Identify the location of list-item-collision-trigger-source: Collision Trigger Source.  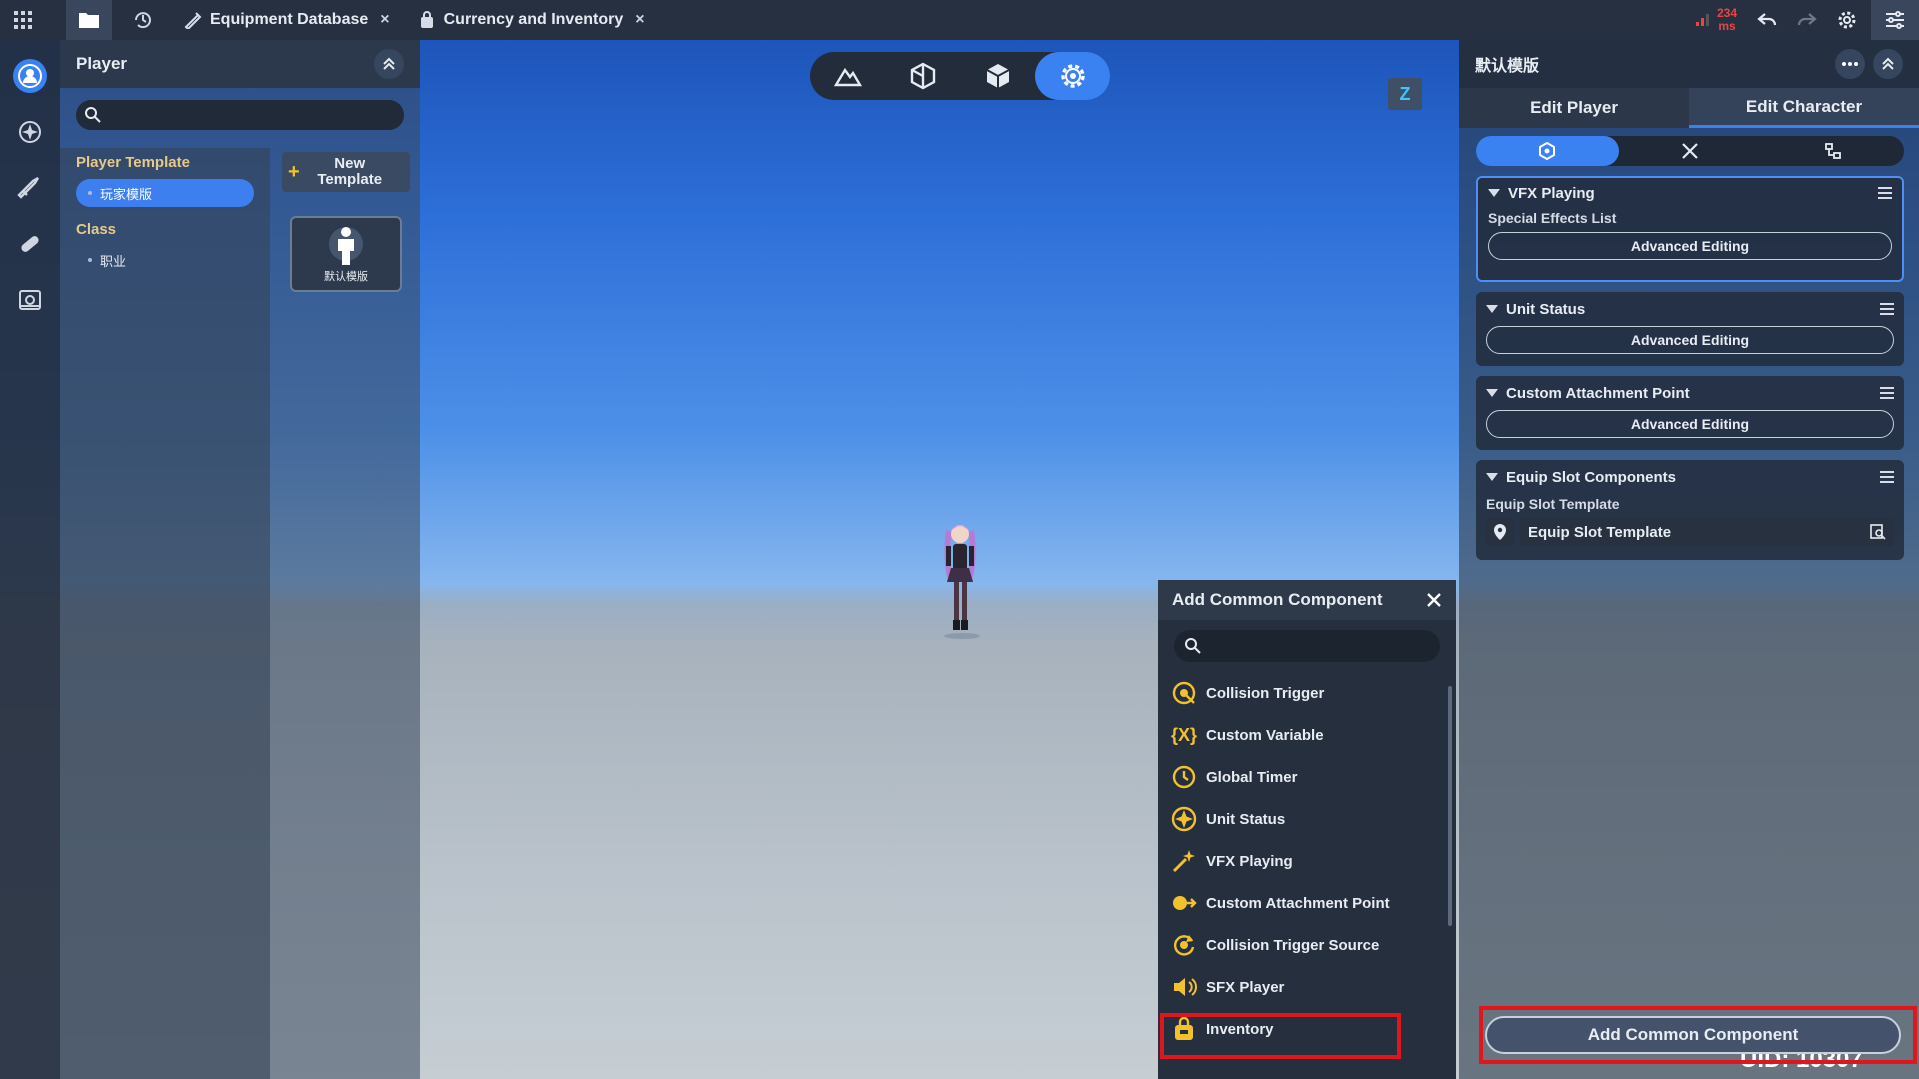
(1307, 945).